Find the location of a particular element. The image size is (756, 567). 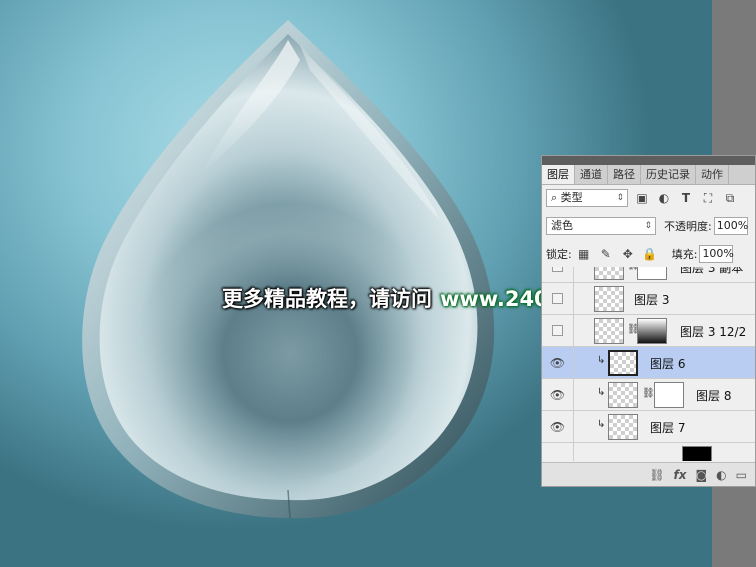

watermark-text: 更多精品教程，请访问 is located at coordinates (327, 299).